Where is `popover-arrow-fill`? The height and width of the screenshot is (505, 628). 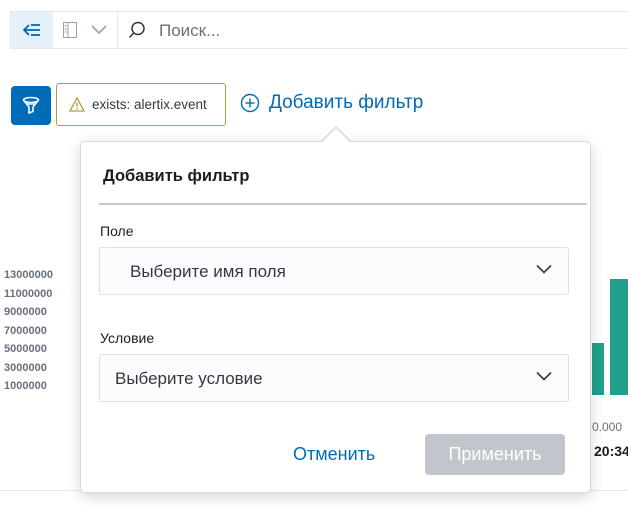
popover-arrow-fill is located at coordinates (336, 135).